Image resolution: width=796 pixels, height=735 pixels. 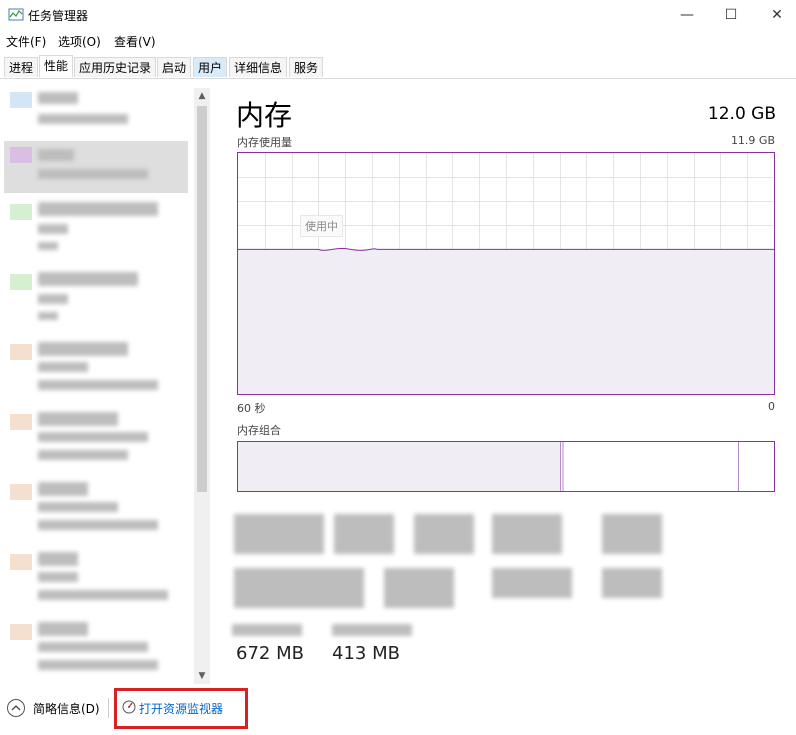 What do you see at coordinates (202, 96) in the screenshot?
I see `scroll-up-icon: ▲` at bounding box center [202, 96].